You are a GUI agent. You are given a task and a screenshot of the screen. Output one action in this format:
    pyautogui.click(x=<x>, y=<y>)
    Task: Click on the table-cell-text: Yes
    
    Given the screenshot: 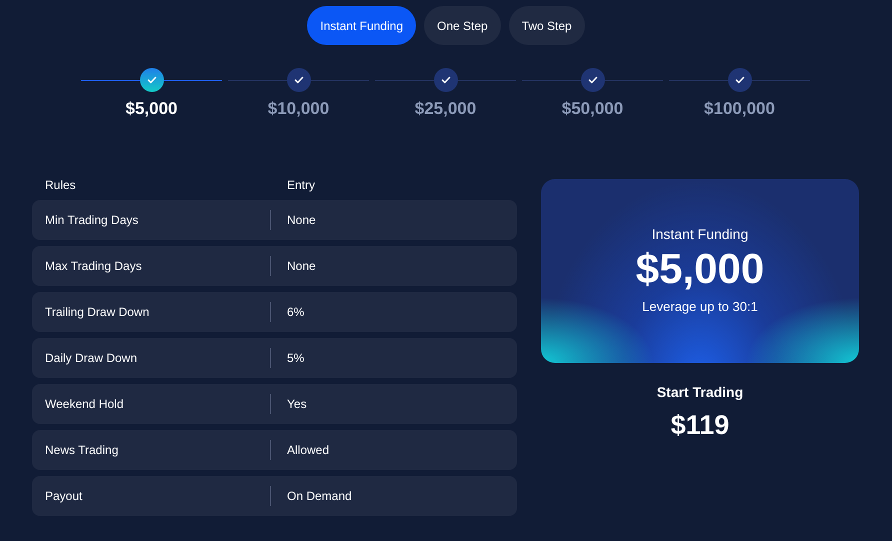 What is the action you would take?
    pyautogui.click(x=296, y=404)
    